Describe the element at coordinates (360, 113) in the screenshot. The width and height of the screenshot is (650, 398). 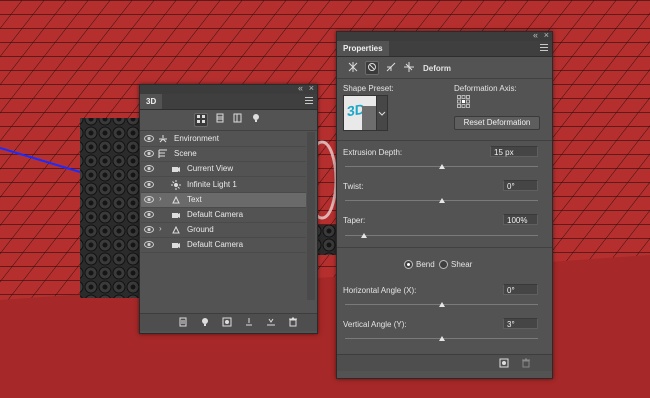
I see `shape-preset-thumbnail: 3D` at that location.